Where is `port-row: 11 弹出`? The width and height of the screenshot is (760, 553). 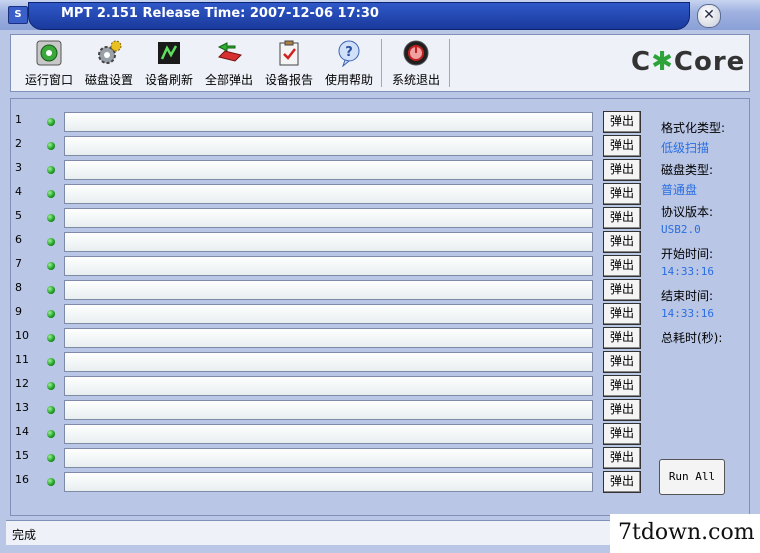
port-row: 11 弹出 is located at coordinates (331, 362).